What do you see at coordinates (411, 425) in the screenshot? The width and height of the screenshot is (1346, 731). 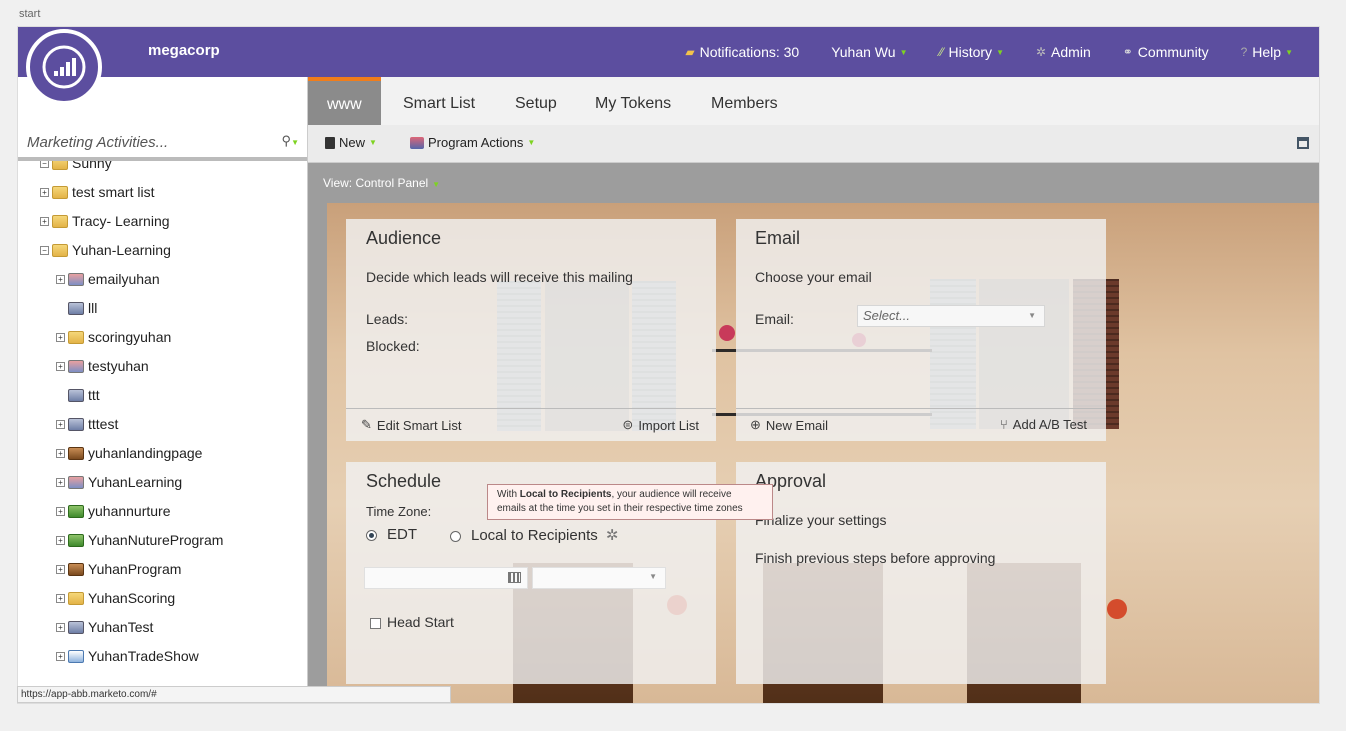 I see `edit-smart-list-button: ✎ Edit Smart List` at bounding box center [411, 425].